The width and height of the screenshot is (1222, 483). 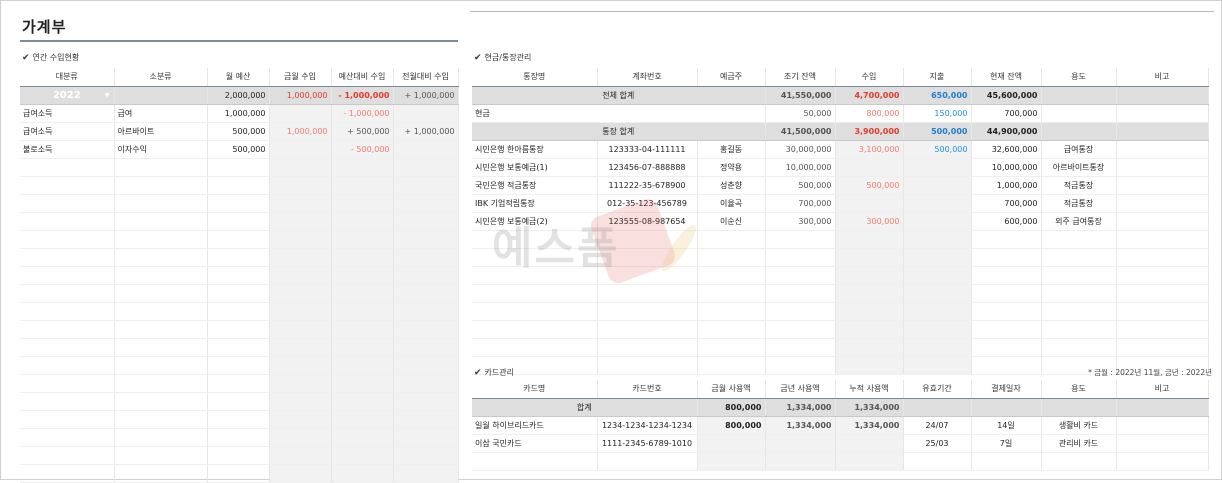 What do you see at coordinates (300, 131) in the screenshot?
I see `cell-this-month: 1,000,000` at bounding box center [300, 131].